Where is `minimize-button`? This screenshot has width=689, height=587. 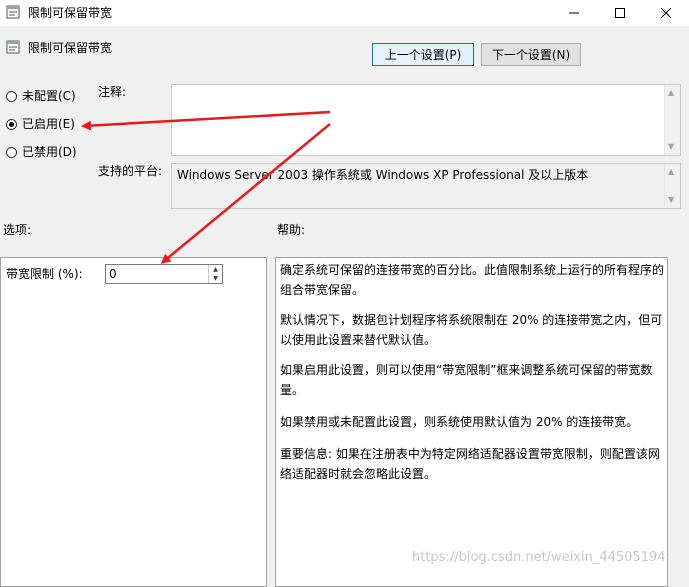
minimize-button is located at coordinates (574, 13).